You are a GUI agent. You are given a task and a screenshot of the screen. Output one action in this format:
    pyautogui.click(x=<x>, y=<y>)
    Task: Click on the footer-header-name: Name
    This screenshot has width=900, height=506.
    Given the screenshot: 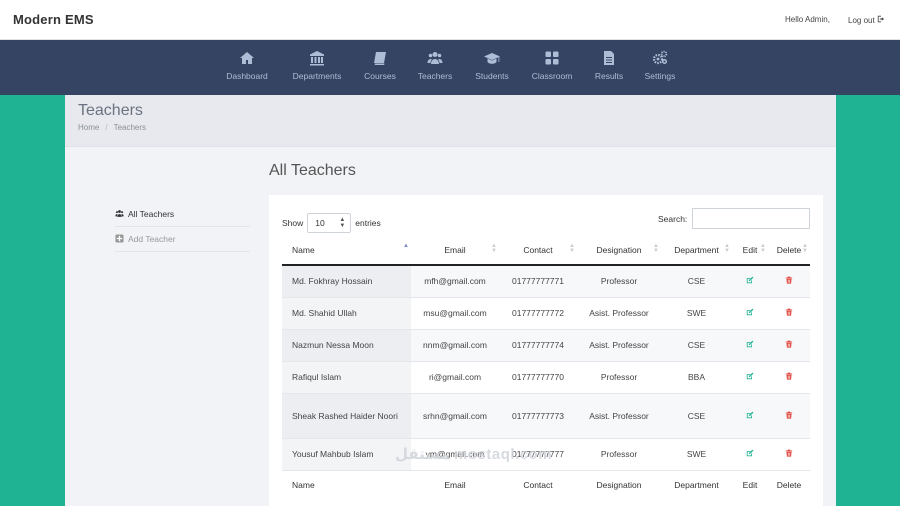 What is the action you would take?
    pyautogui.click(x=346, y=484)
    